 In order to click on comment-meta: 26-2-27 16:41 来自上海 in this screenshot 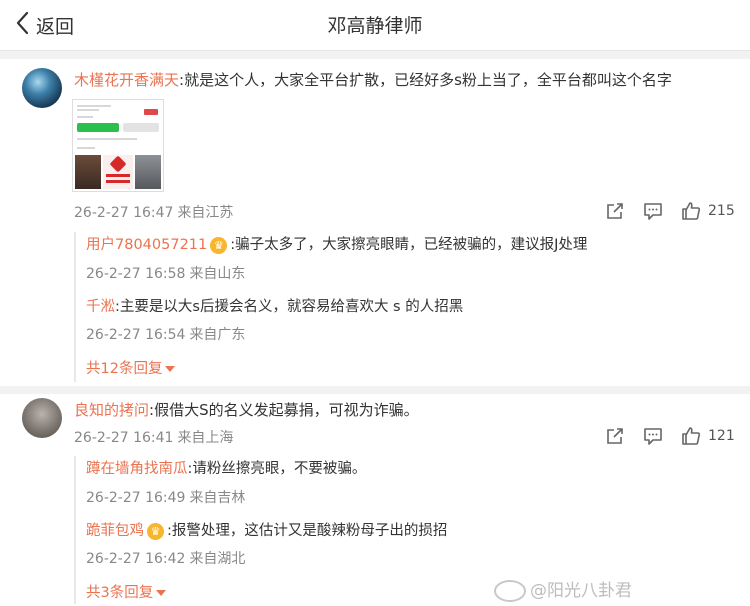, I will do `click(153, 437)`.